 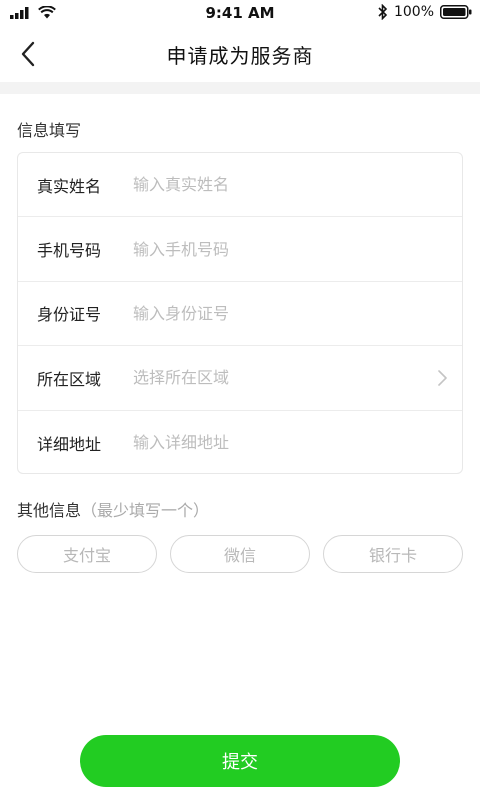 I want to click on id-number-label: 身份证号, so click(x=69, y=315).